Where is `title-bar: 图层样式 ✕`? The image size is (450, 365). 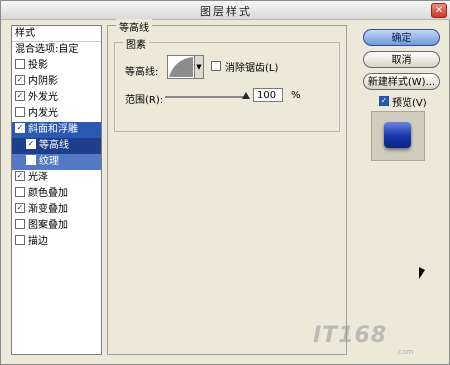 title-bar: 图层样式 ✕ is located at coordinates (225, 10).